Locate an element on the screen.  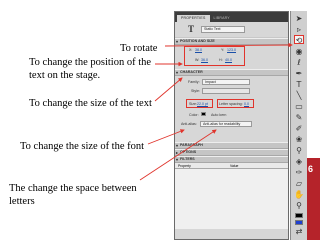
zoom-tool-icon: ⚲ is located at coordinates (299, 205).